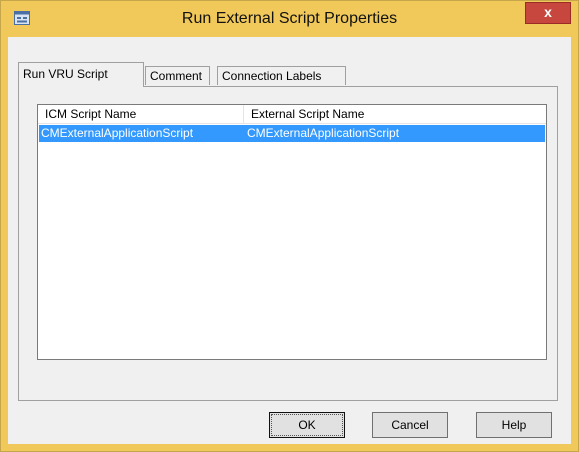 This screenshot has height=452, width=579. What do you see at coordinates (514, 425) in the screenshot?
I see `help-button: Help` at bounding box center [514, 425].